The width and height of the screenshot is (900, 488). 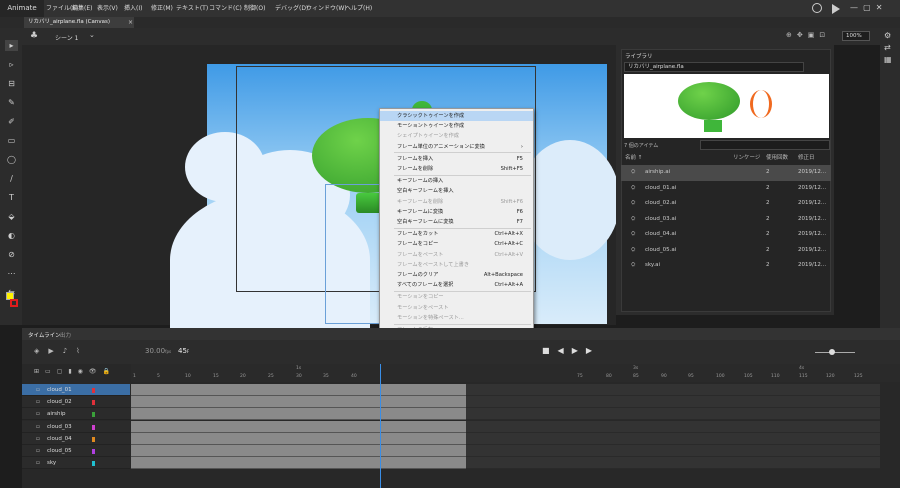 What do you see at coordinates (456, 275) in the screenshot?
I see `context-menu-item: フレームのクリア Alt+Backspace` at bounding box center [456, 275].